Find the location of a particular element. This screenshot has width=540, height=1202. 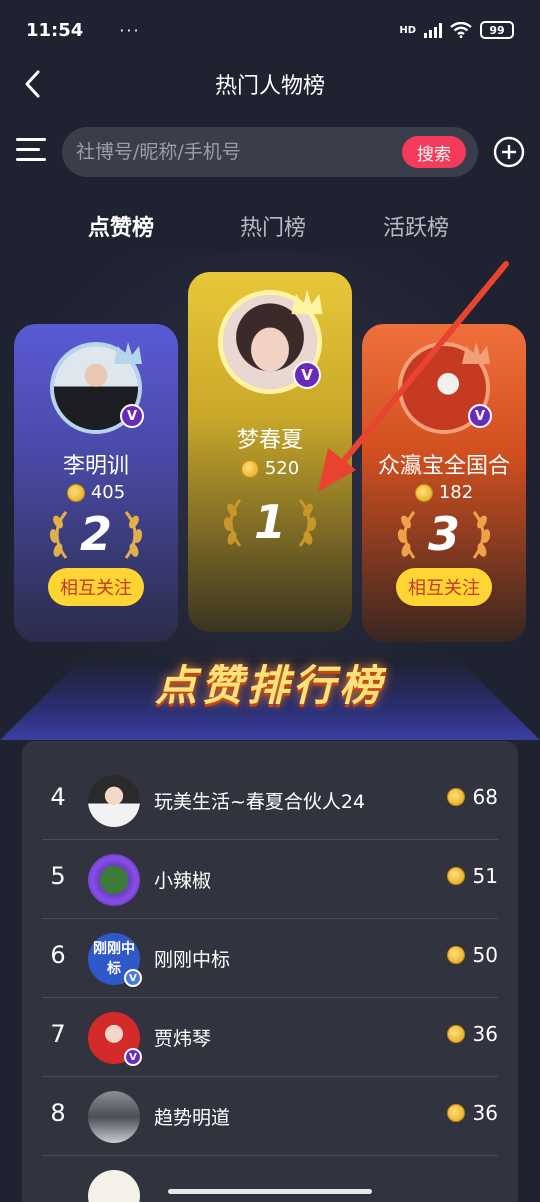

like-count: 520 is located at coordinates (270, 468).